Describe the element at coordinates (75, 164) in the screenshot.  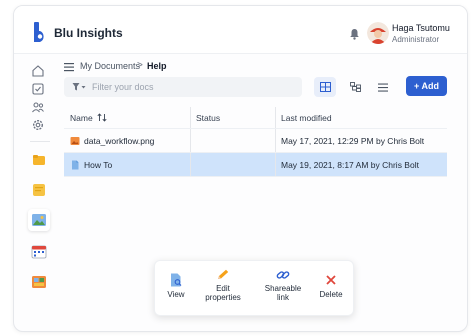
I see `document-icon` at that location.